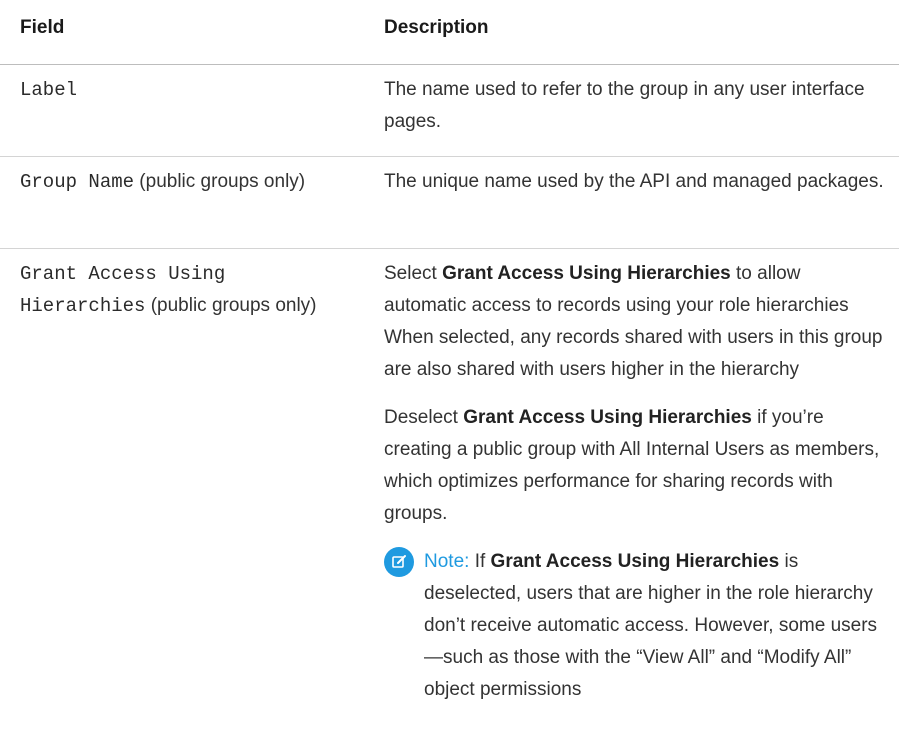 This screenshot has height=731, width=899. Describe the element at coordinates (413, 273) in the screenshot. I see `para-text: Select` at that location.